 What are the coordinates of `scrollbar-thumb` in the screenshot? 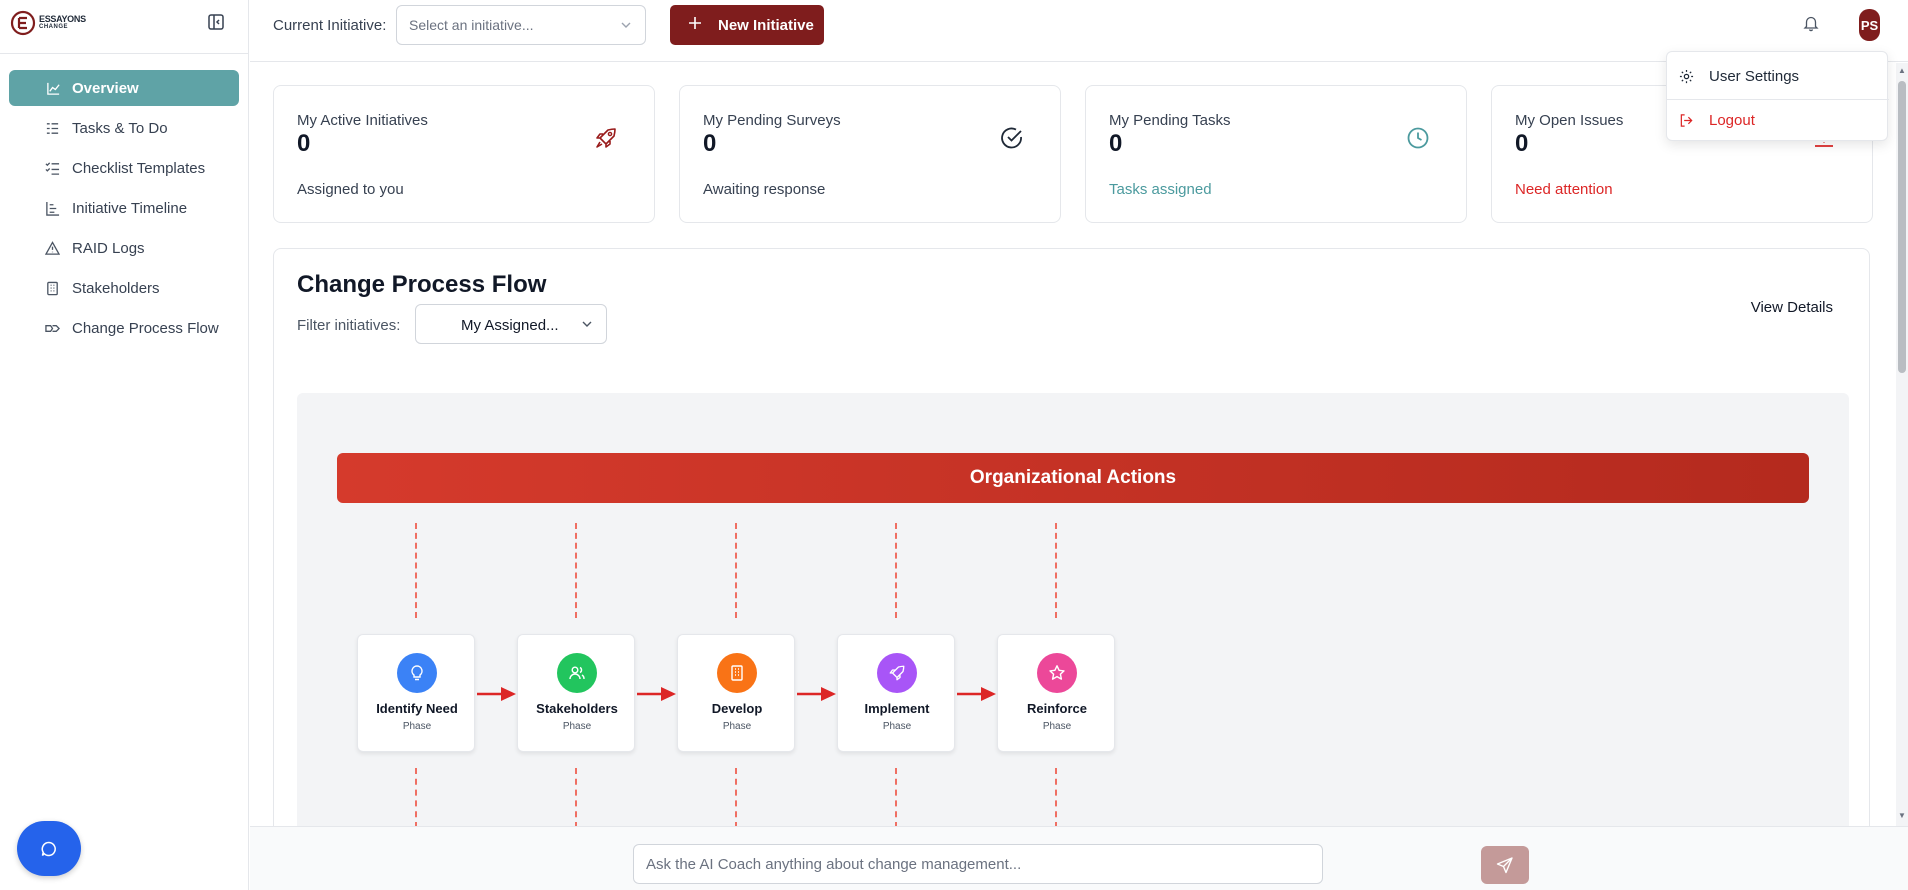 It's located at (1902, 227).